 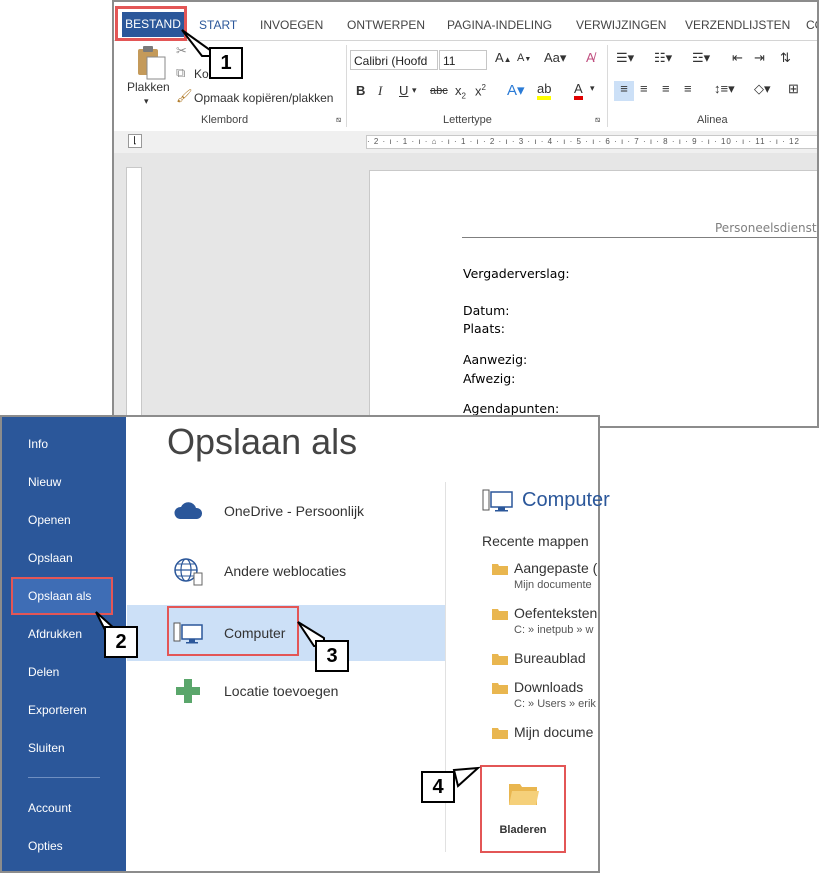 I want to click on doc-line: Plaats:, so click(x=484, y=328).